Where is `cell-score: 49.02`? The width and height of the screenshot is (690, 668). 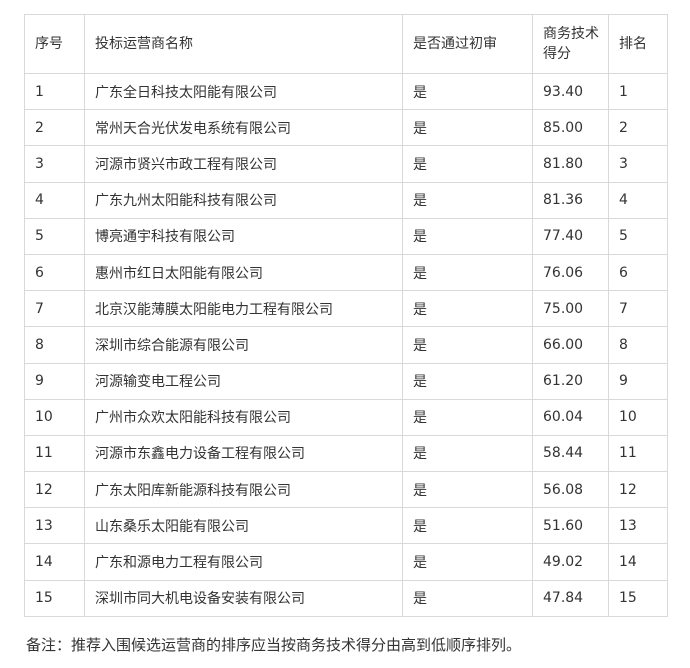 cell-score: 49.02 is located at coordinates (570, 562).